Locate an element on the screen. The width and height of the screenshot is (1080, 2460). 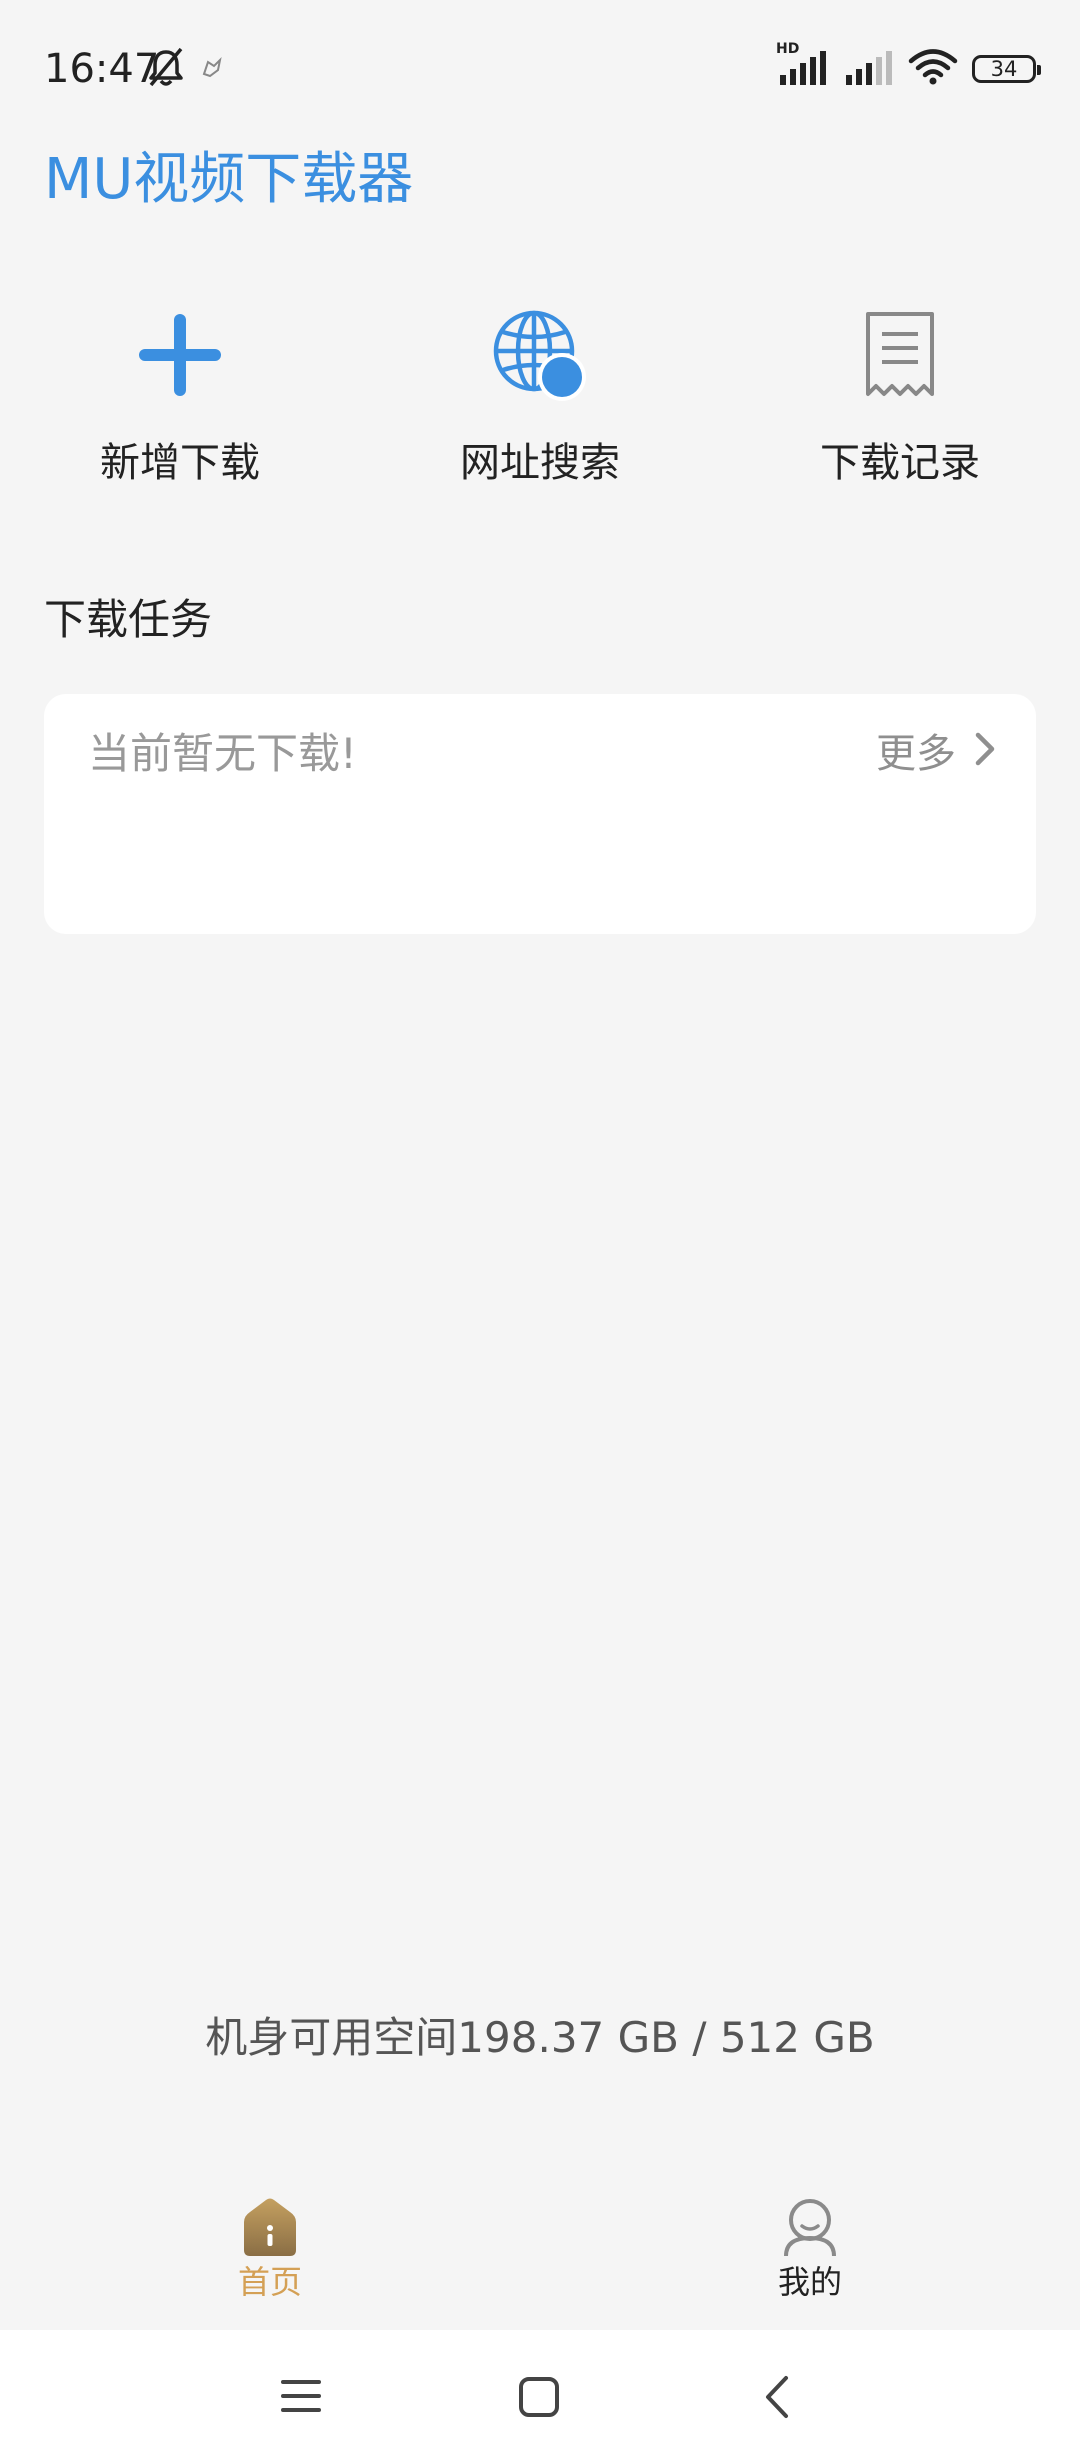
new-download-button: 新增下载 is located at coordinates (180, 394).